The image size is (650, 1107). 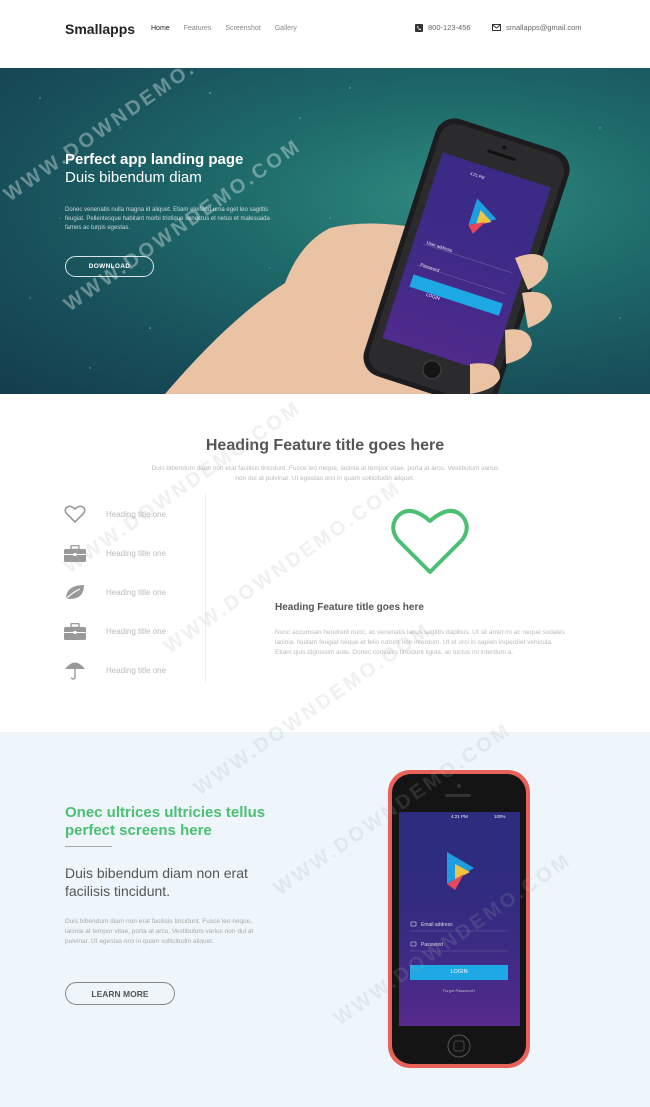 I want to click on phone-icon, so click(x=419, y=27).